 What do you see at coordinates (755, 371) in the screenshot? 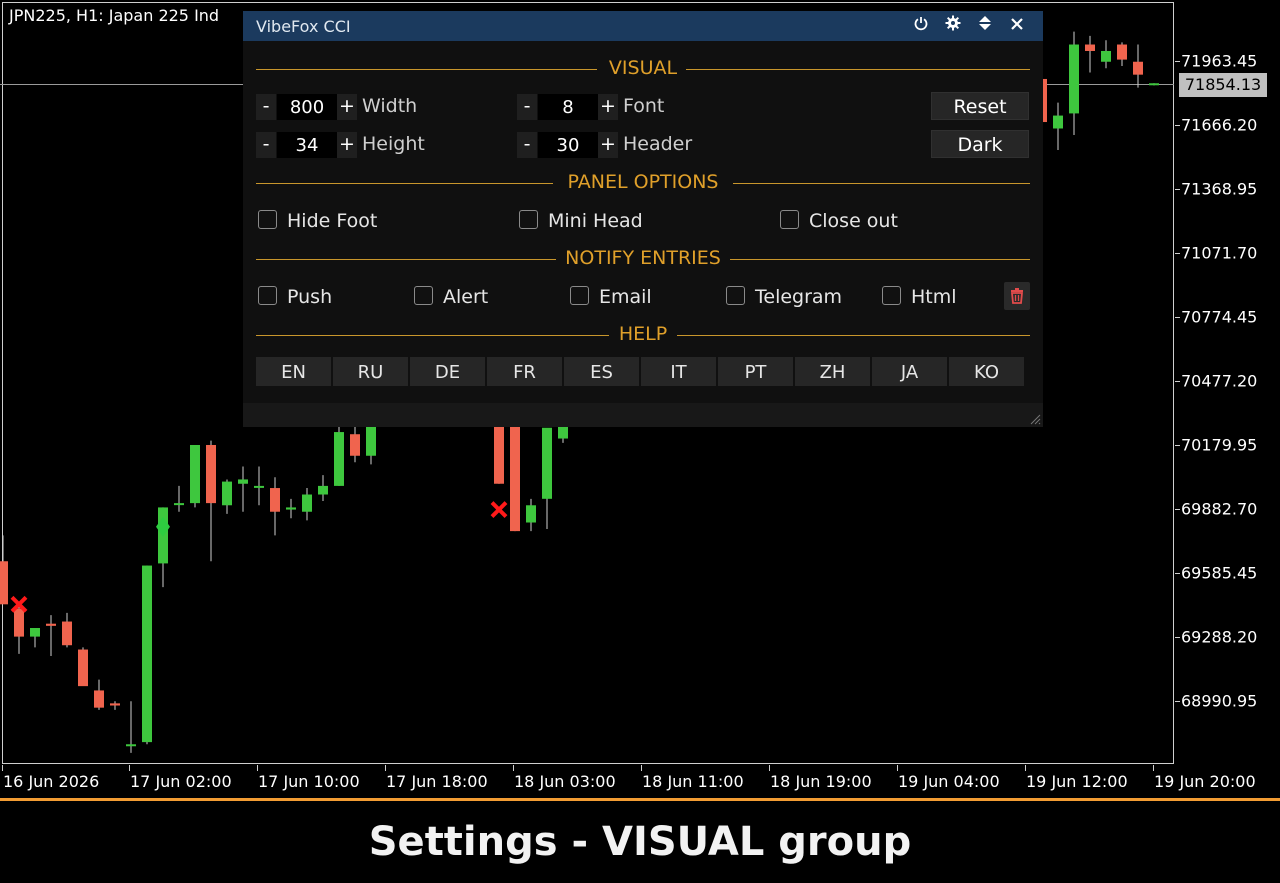
I see `lang-button-pt: PT` at bounding box center [755, 371].